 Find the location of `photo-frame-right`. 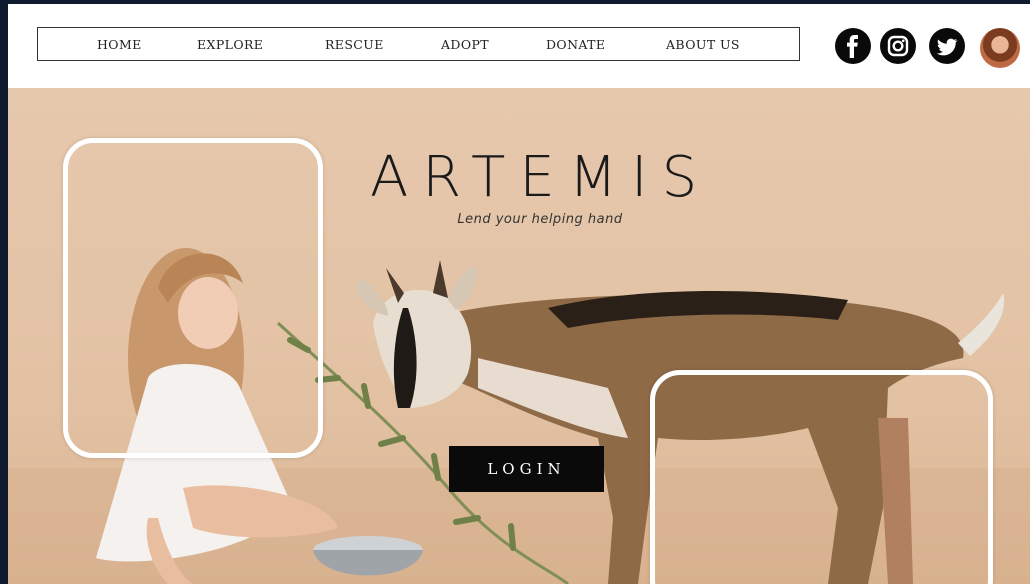

photo-frame-right is located at coordinates (821, 477).